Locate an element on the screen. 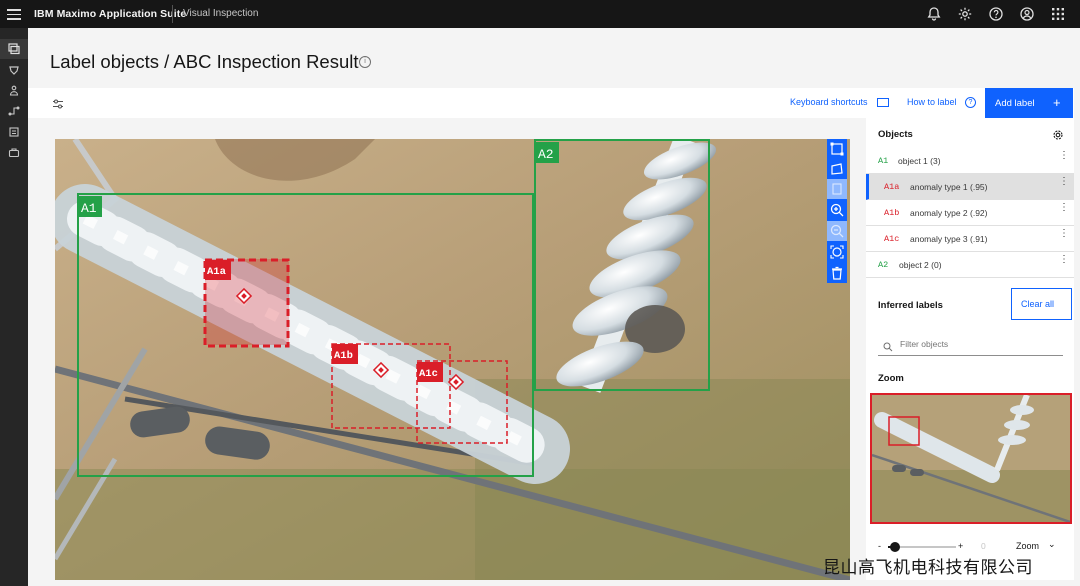 This screenshot has height=586, width=1080. object-row-a1a: A1a anomaly type 1 (.95) ⋮ is located at coordinates (970, 187).